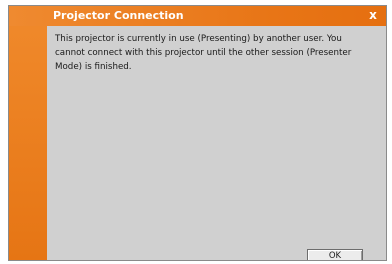  Describe the element at coordinates (335, 254) in the screenshot. I see `ok-button: OK` at that location.